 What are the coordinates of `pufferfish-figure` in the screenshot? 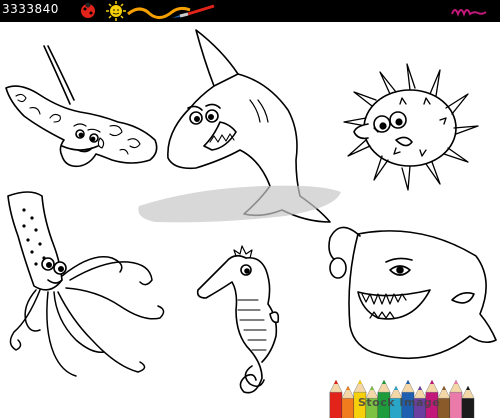 It's located at (411, 127).